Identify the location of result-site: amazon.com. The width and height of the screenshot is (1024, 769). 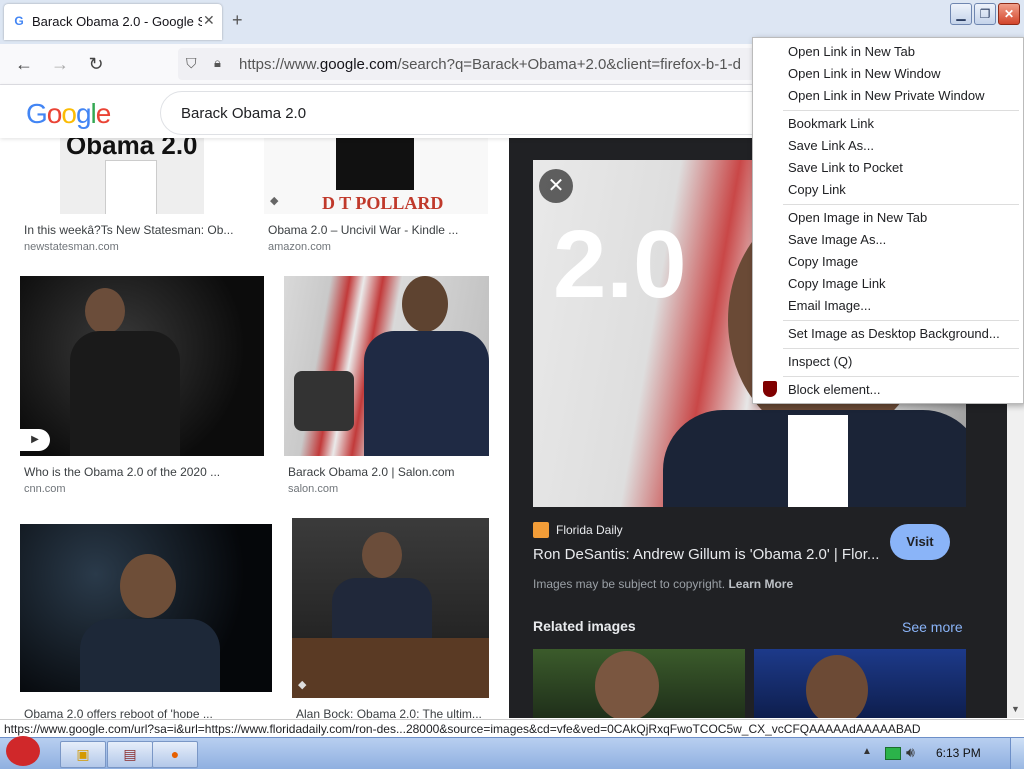
(299, 247).